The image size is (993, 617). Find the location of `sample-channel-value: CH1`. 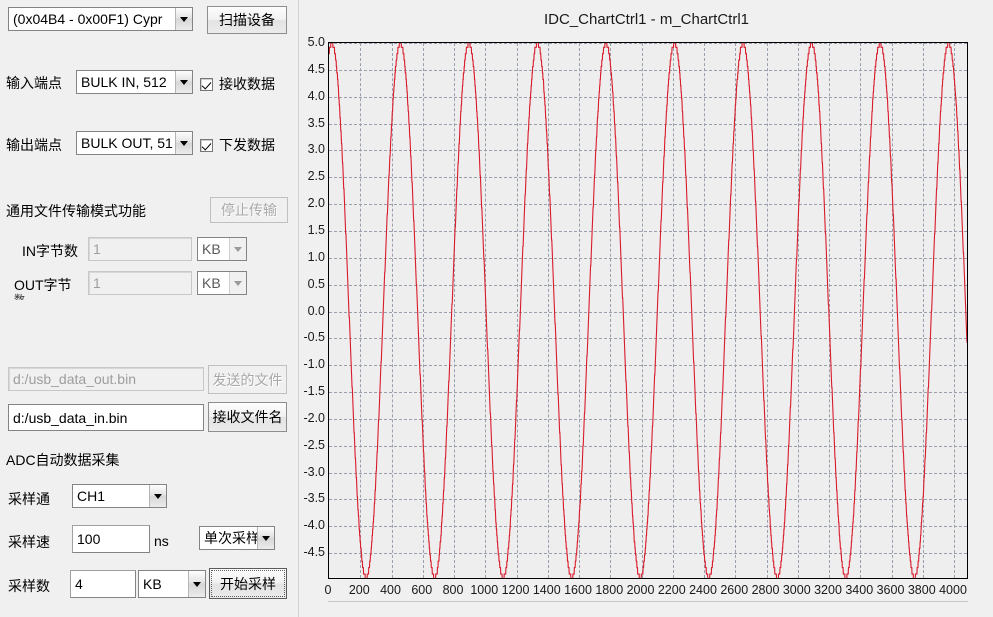

sample-channel-value: CH1 is located at coordinates (91, 496).